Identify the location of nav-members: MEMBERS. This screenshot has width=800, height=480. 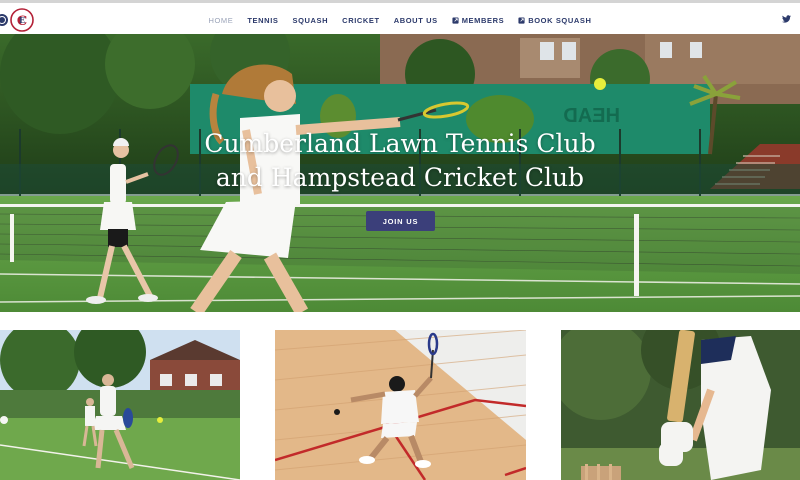
(478, 20).